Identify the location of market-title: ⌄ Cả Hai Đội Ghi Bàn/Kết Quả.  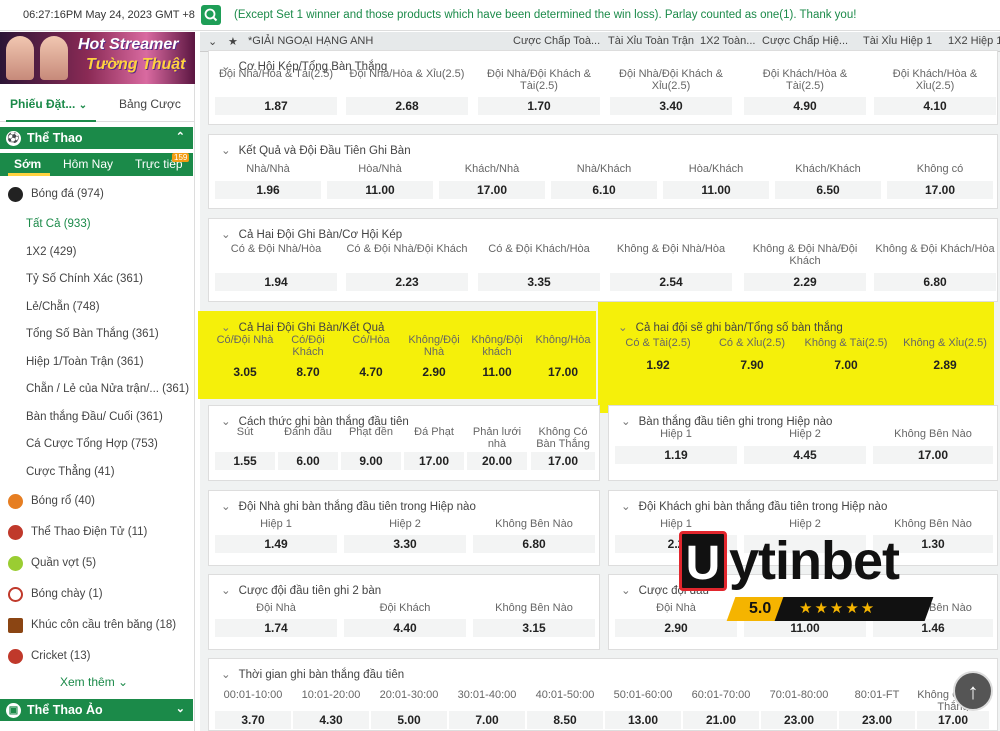
(302, 327).